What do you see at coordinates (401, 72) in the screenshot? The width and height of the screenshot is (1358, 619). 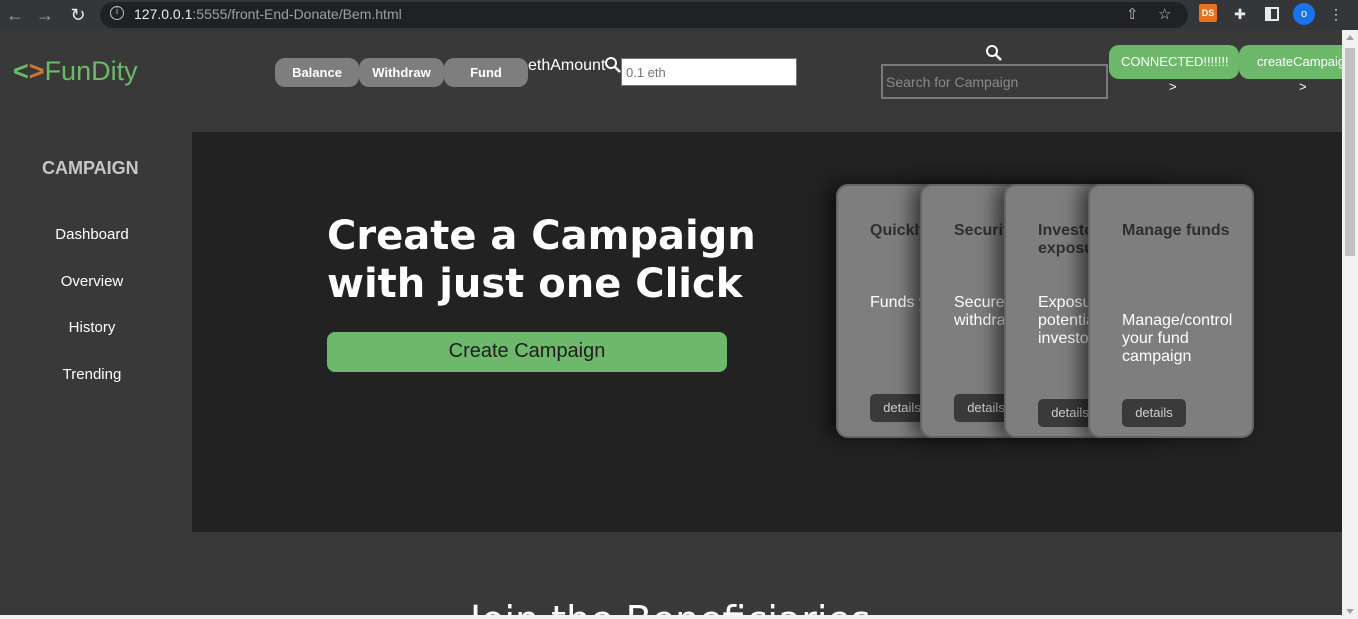 I see `withdraw-button: Withdraw` at bounding box center [401, 72].